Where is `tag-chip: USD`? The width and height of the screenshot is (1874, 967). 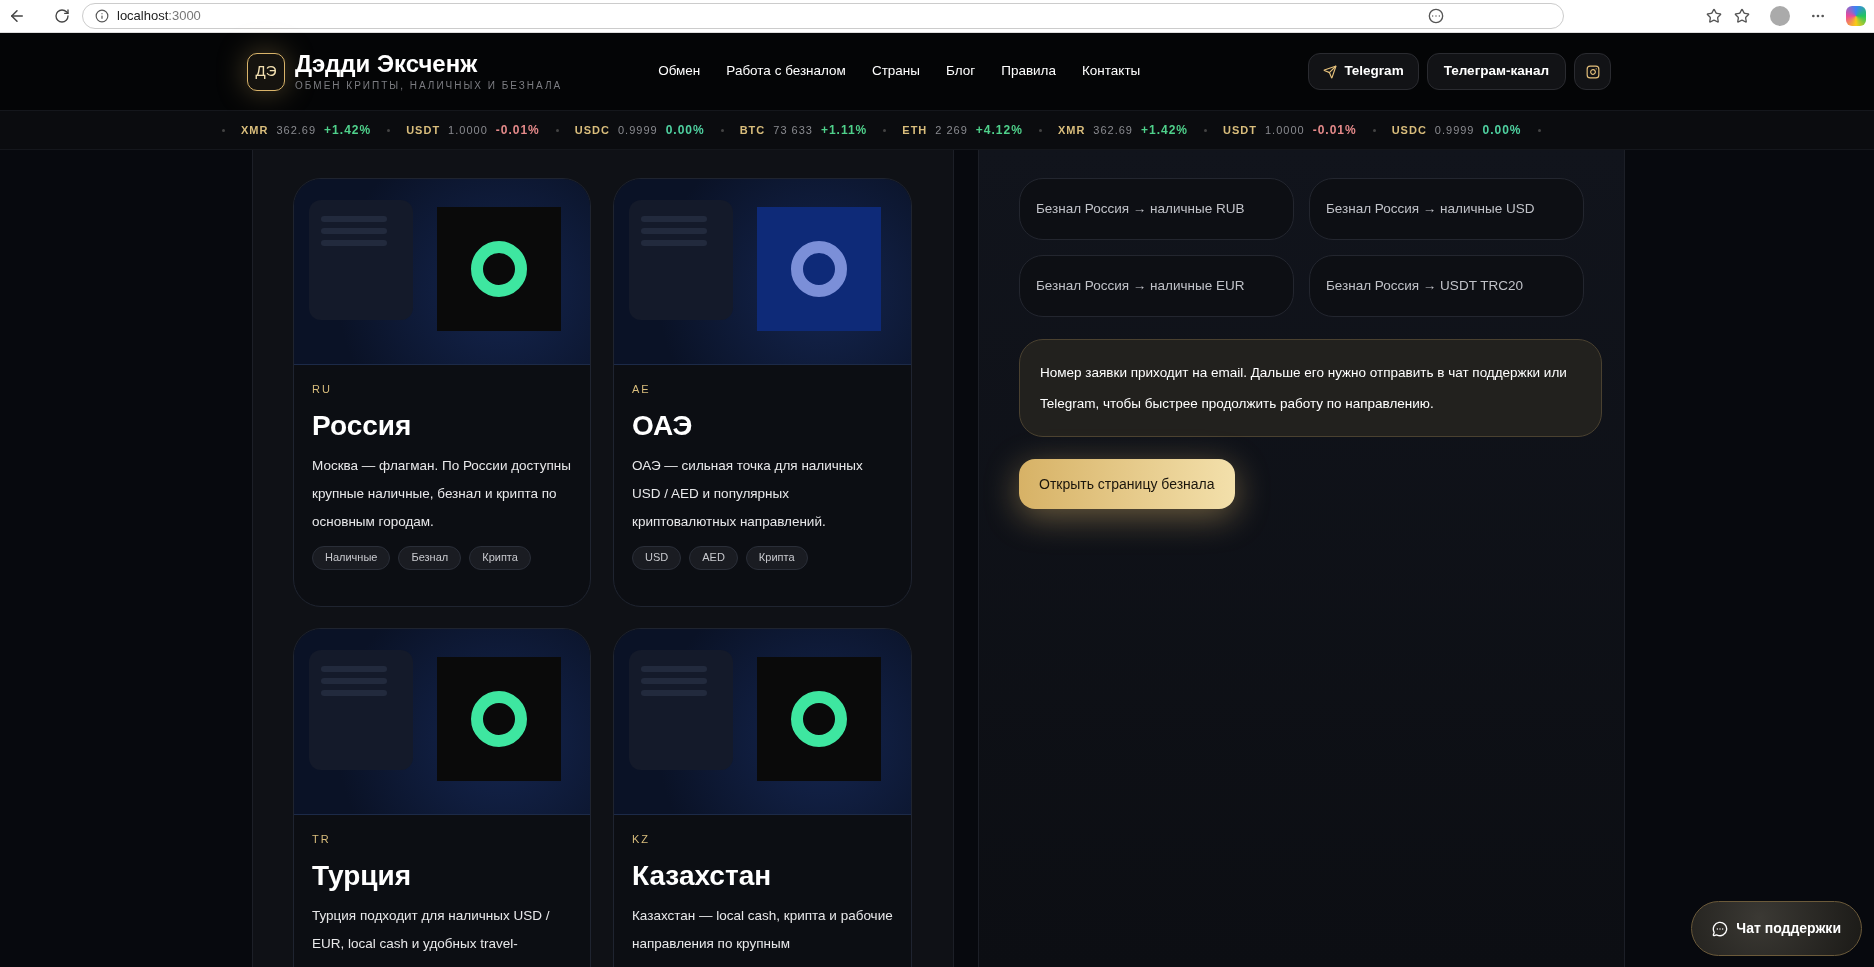 tag-chip: USD is located at coordinates (657, 557).